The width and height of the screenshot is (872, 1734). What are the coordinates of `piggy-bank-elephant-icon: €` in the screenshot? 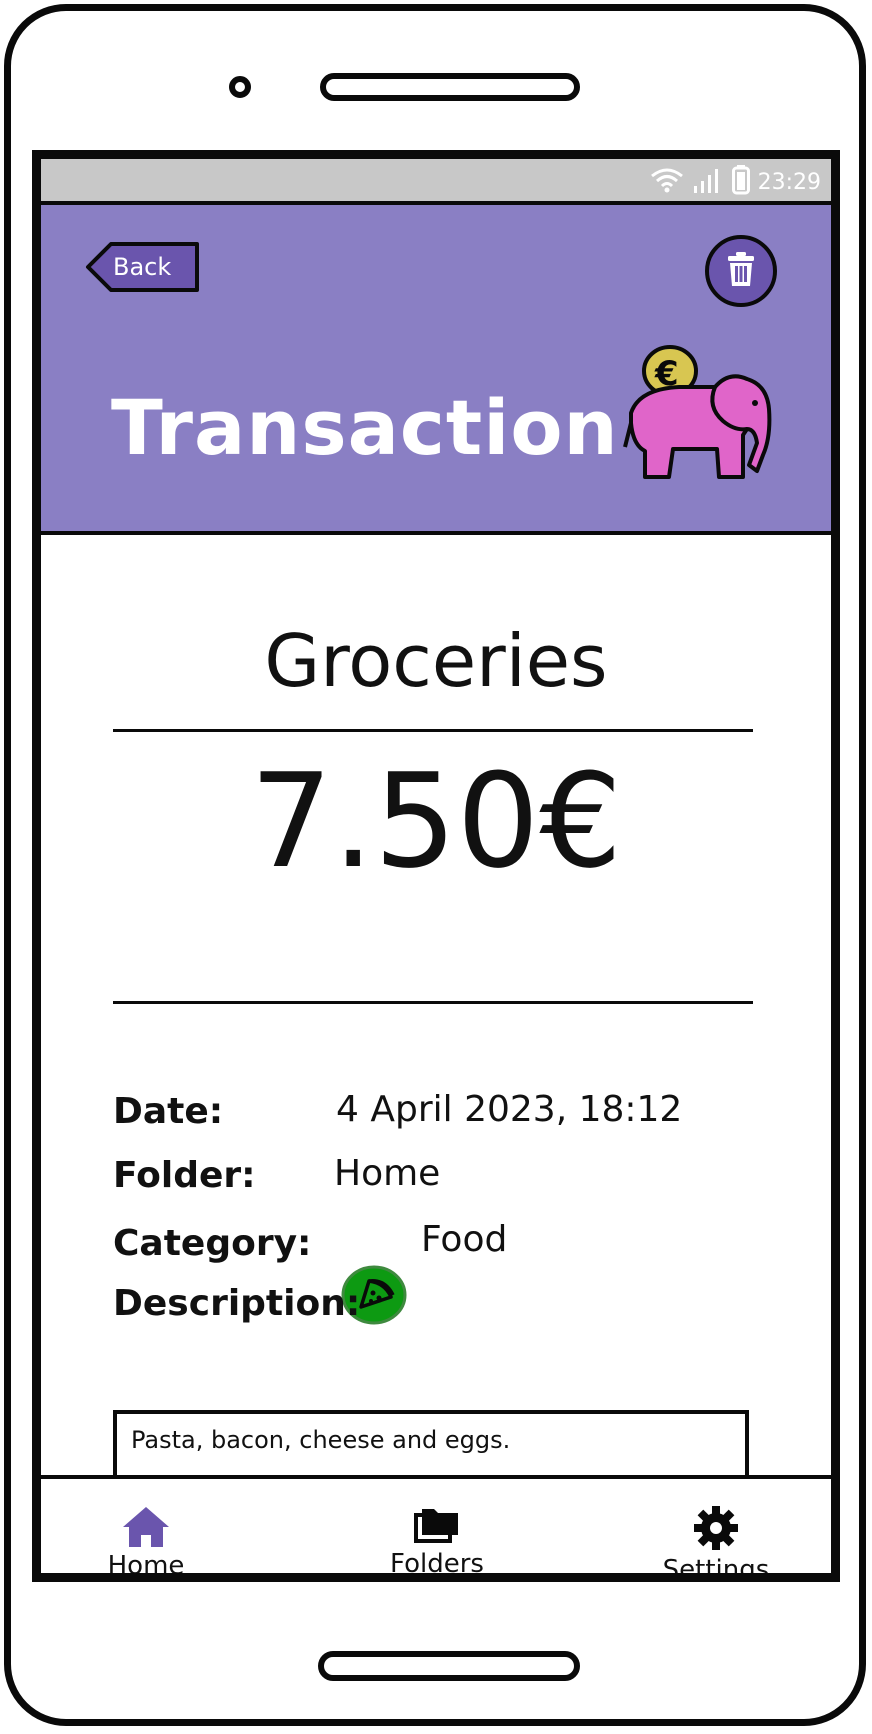 It's located at (699, 415).